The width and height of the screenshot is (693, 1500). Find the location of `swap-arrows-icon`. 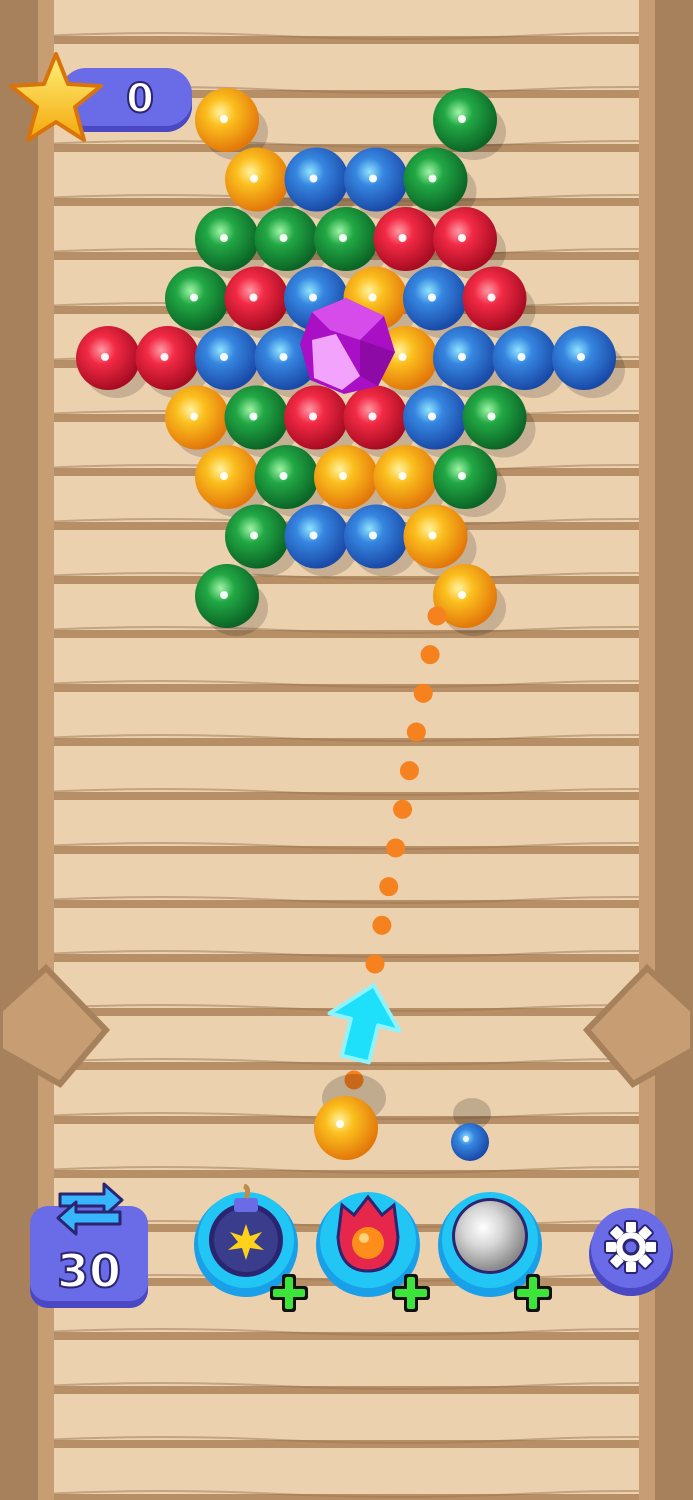

swap-arrows-icon is located at coordinates (90, 1207).